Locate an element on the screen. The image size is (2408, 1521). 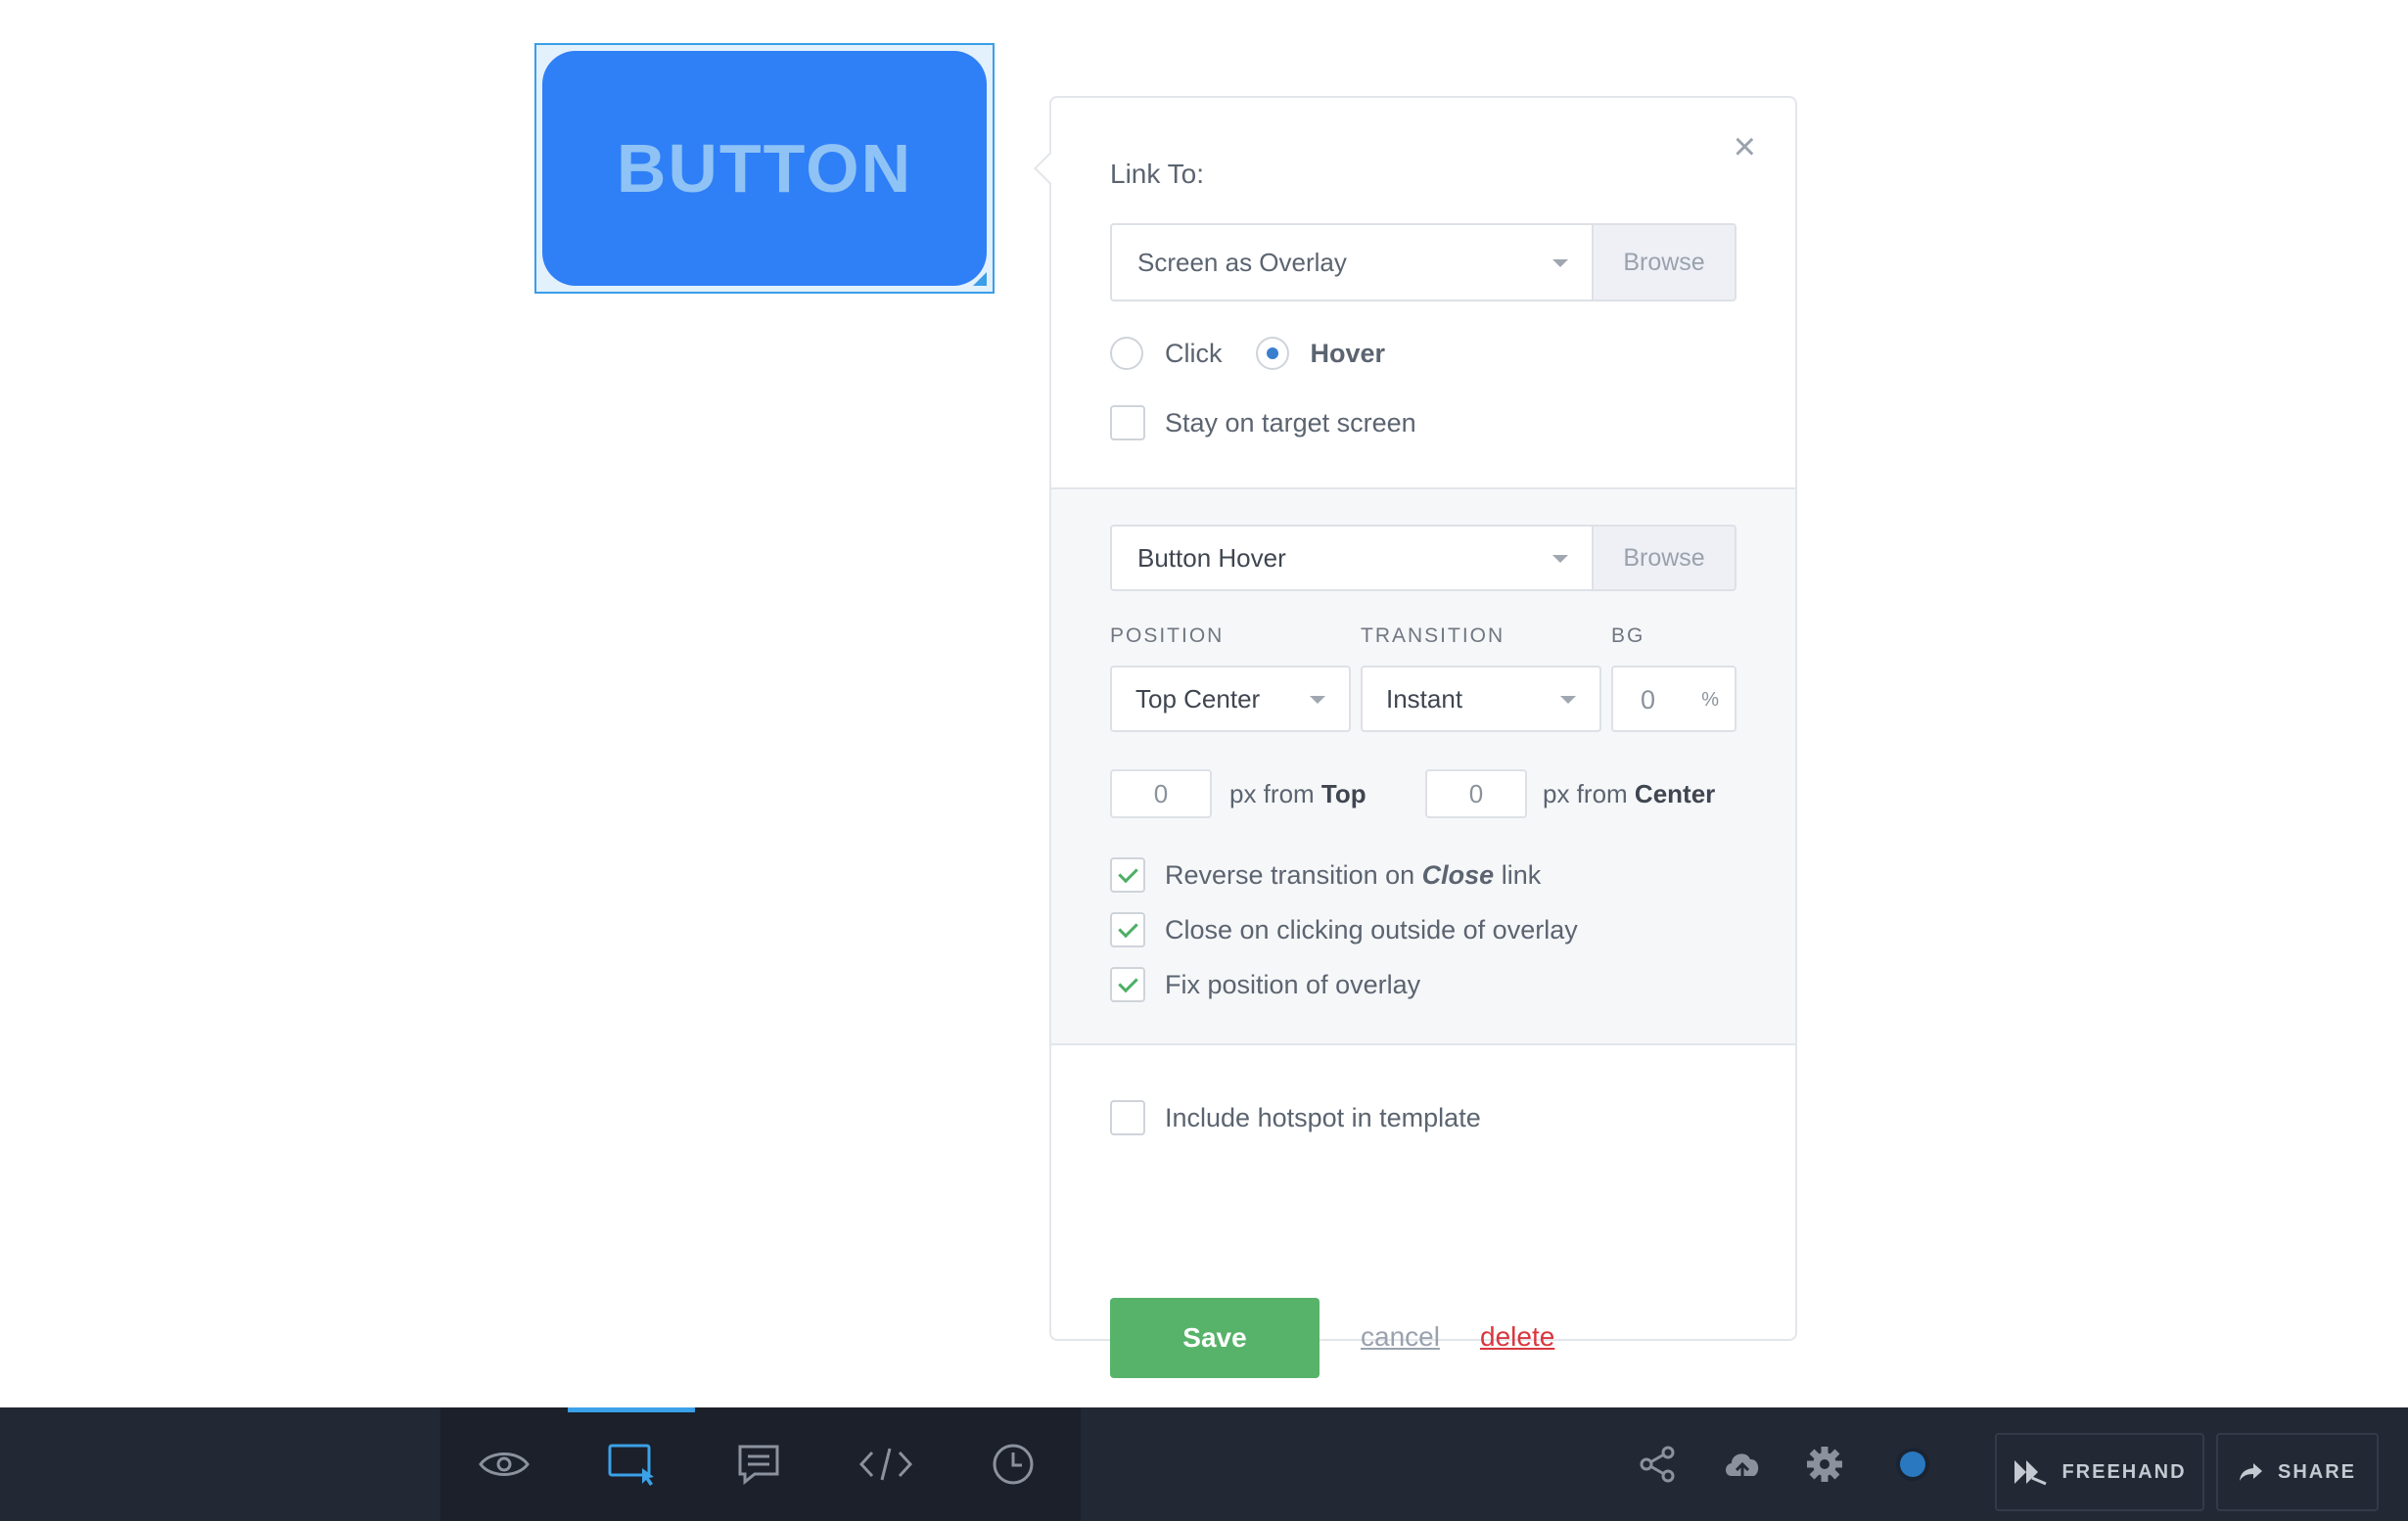
reverse-suffix: link is located at coordinates (1521, 875).